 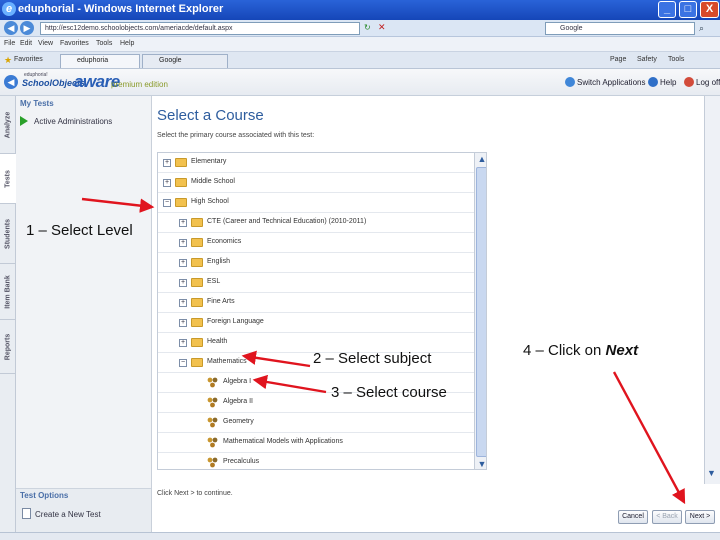 I want to click on tree-node-label: High School, so click(x=210, y=201).